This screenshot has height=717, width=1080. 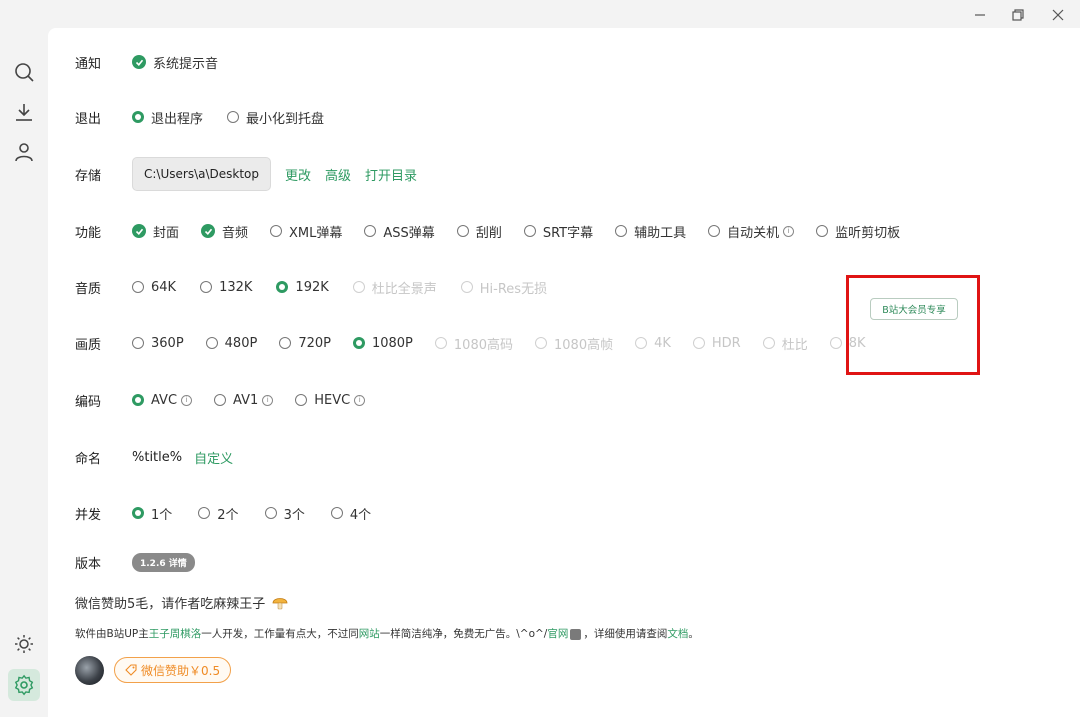 What do you see at coordinates (306, 231) in the screenshot?
I see `feature-xml-checkbox: XML弹幕` at bounding box center [306, 231].